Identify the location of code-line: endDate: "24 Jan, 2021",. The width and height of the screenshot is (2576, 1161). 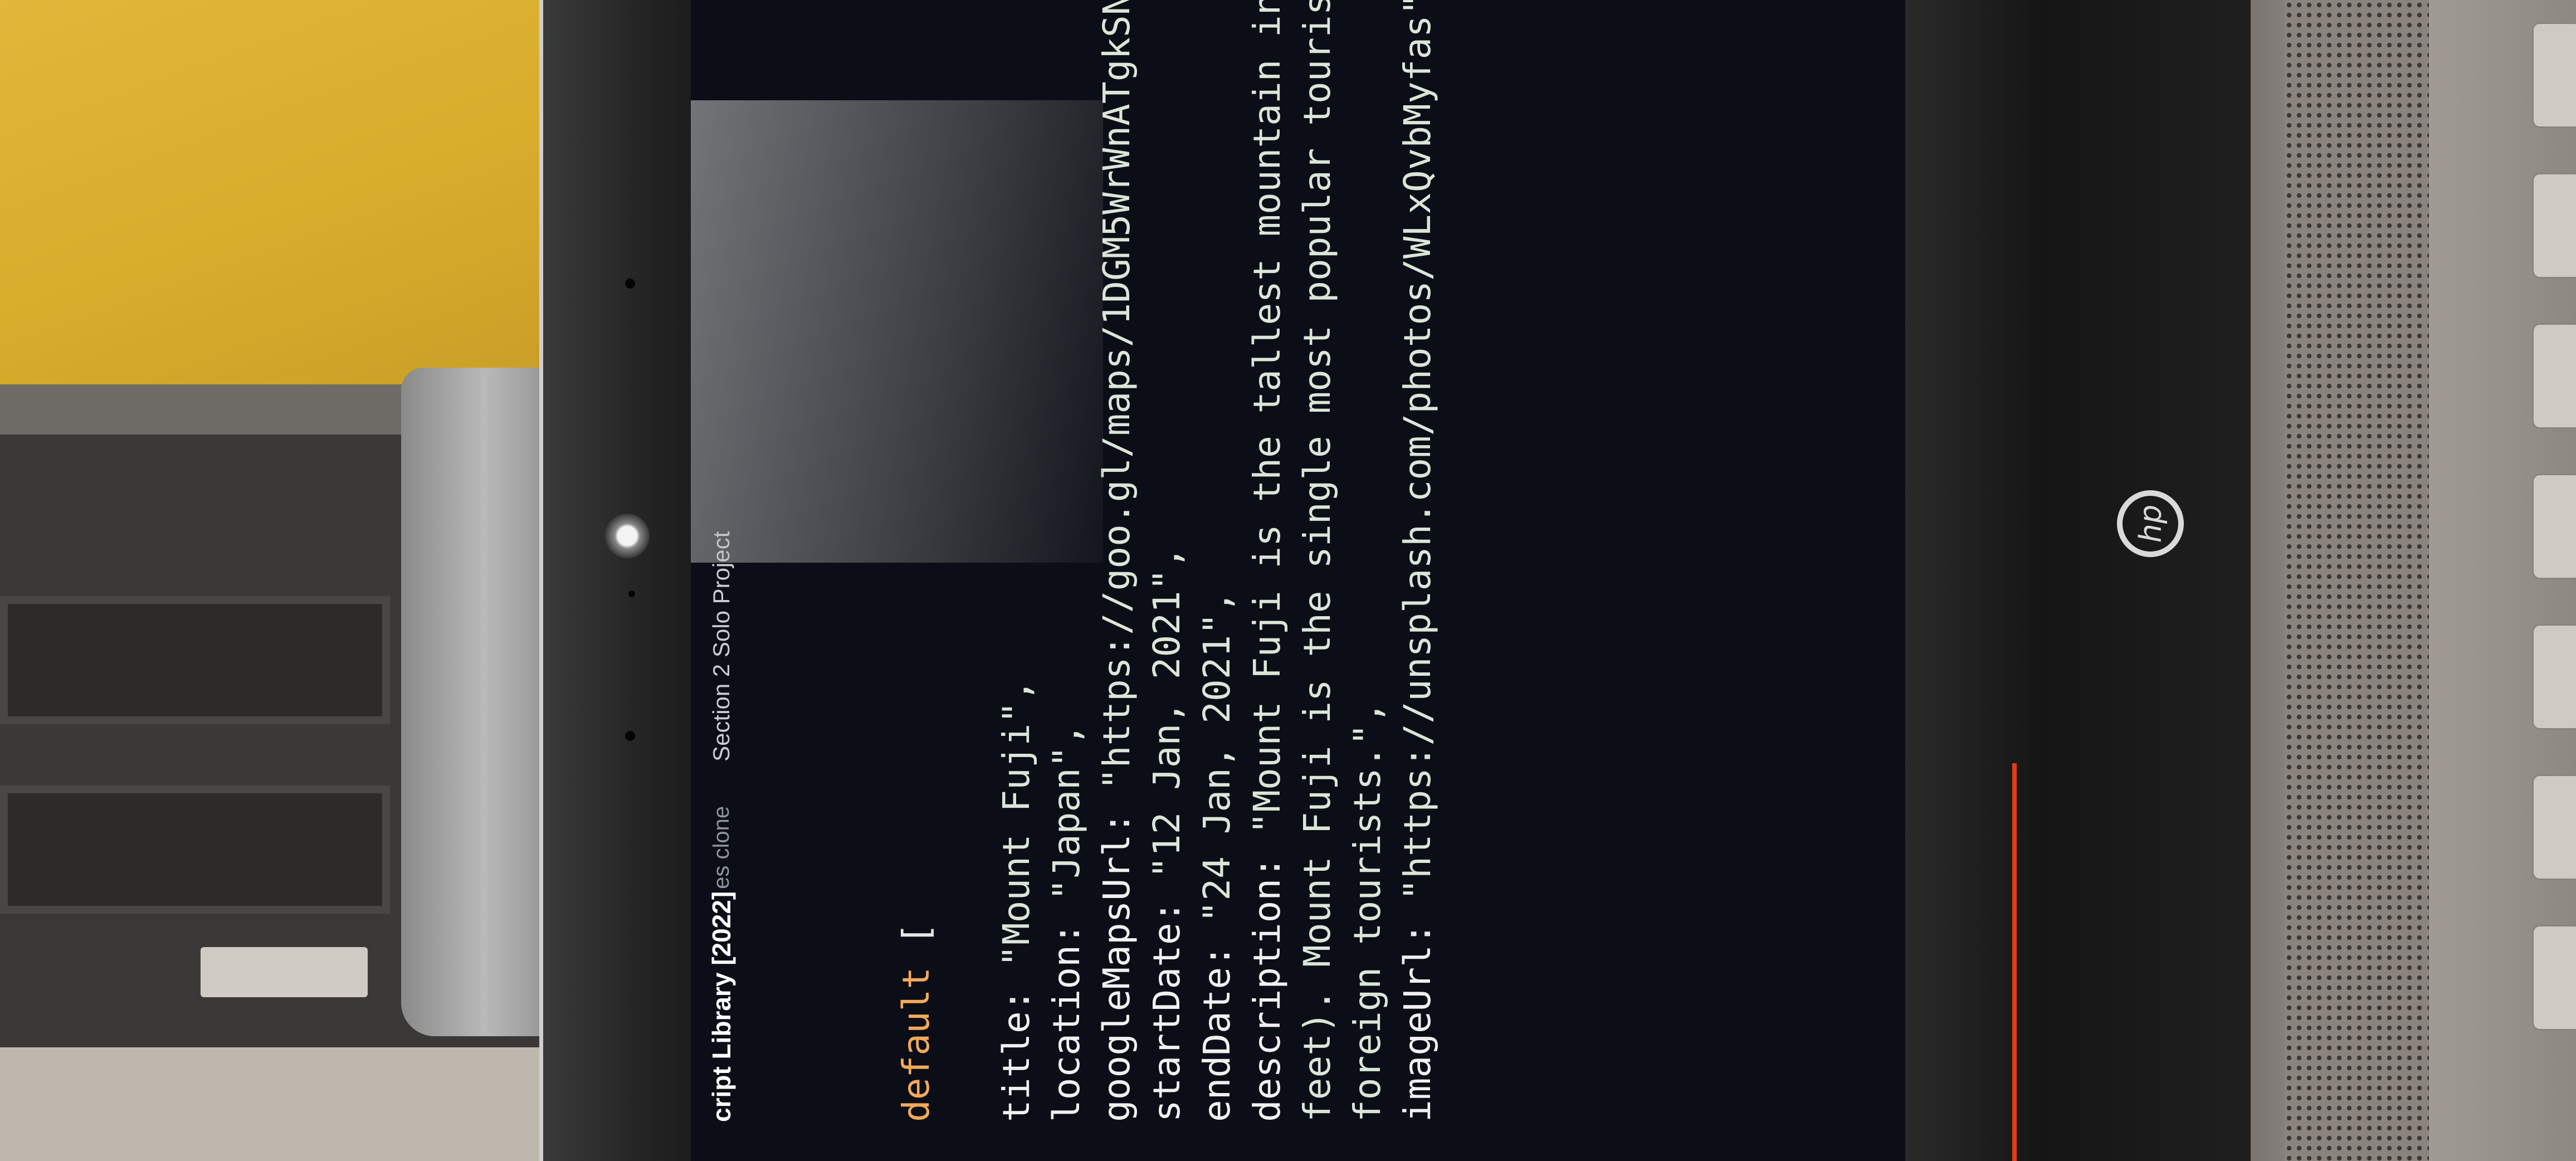
(1217, 856).